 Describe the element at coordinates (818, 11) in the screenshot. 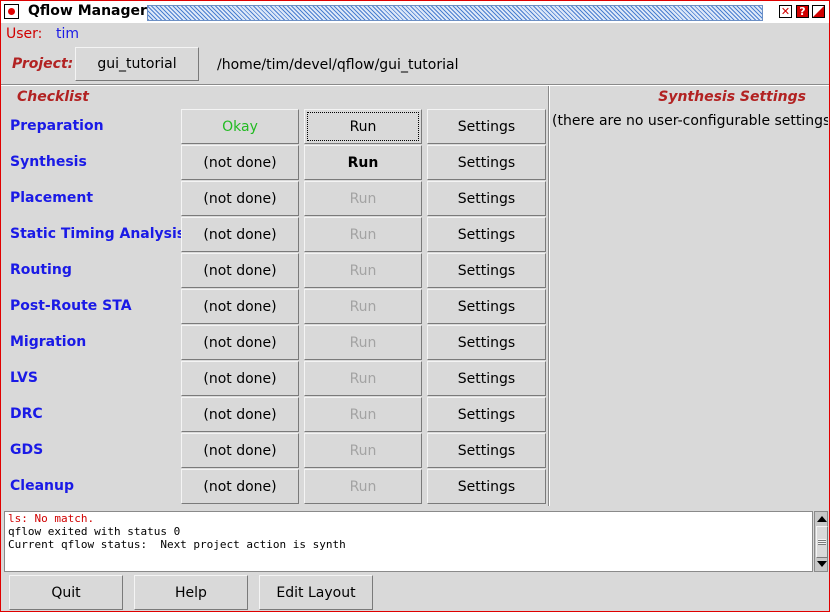

I see `maximize-icon` at that location.